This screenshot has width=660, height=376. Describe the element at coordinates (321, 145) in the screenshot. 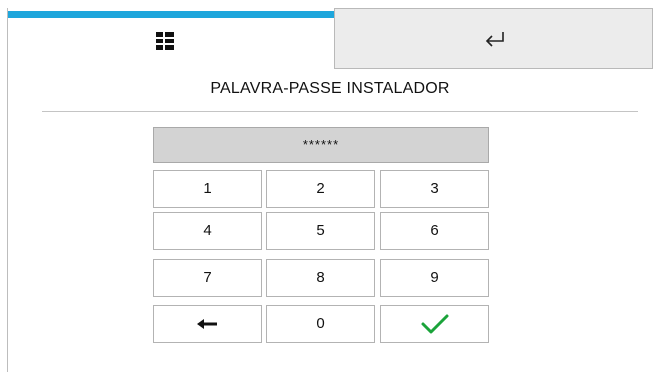

I see `password-display: ******` at that location.